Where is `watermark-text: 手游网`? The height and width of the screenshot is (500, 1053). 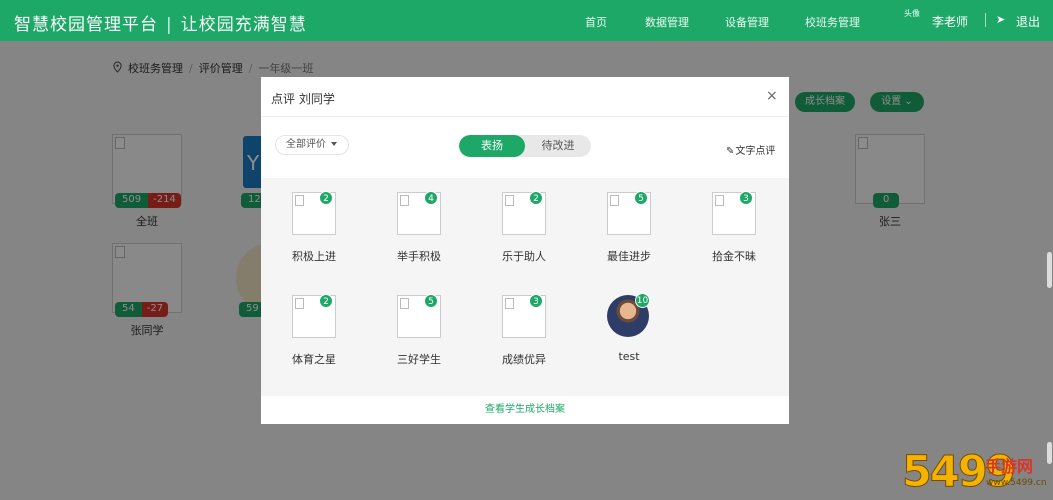
watermark-text: 手游网 is located at coordinates (1009, 466).